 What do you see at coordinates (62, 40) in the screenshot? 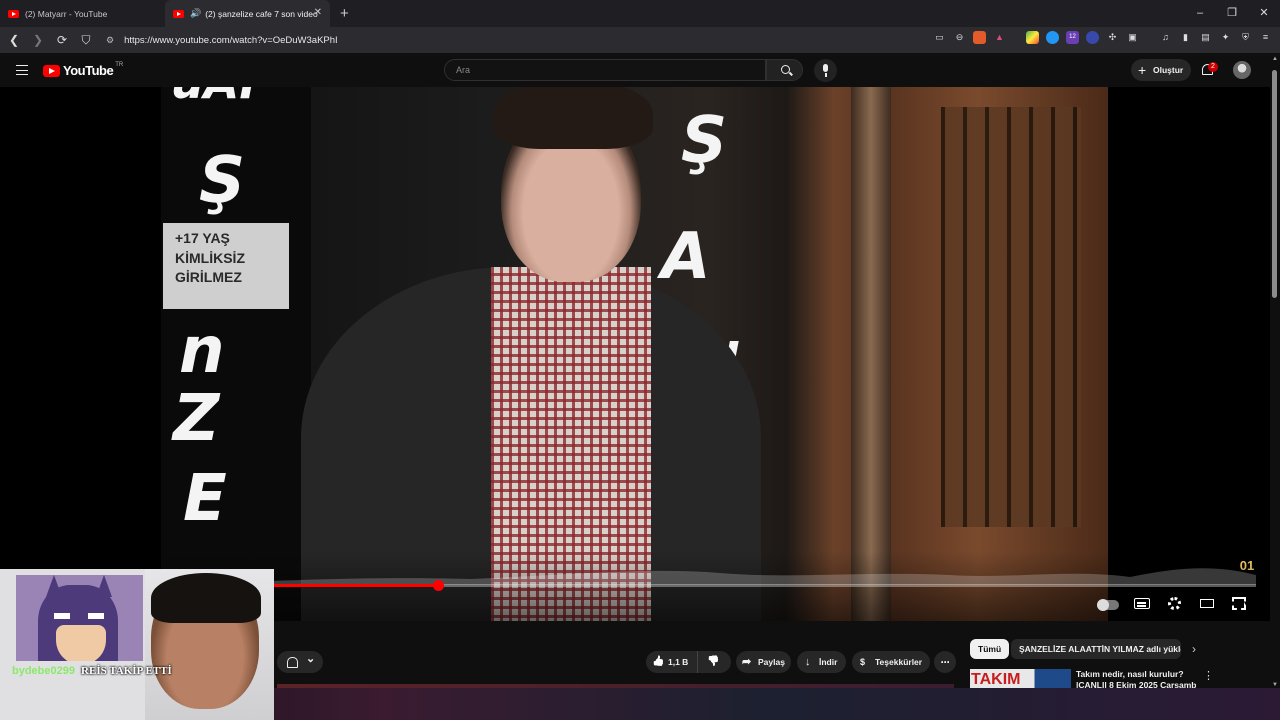
I see `reload-button: ⟳` at bounding box center [62, 40].